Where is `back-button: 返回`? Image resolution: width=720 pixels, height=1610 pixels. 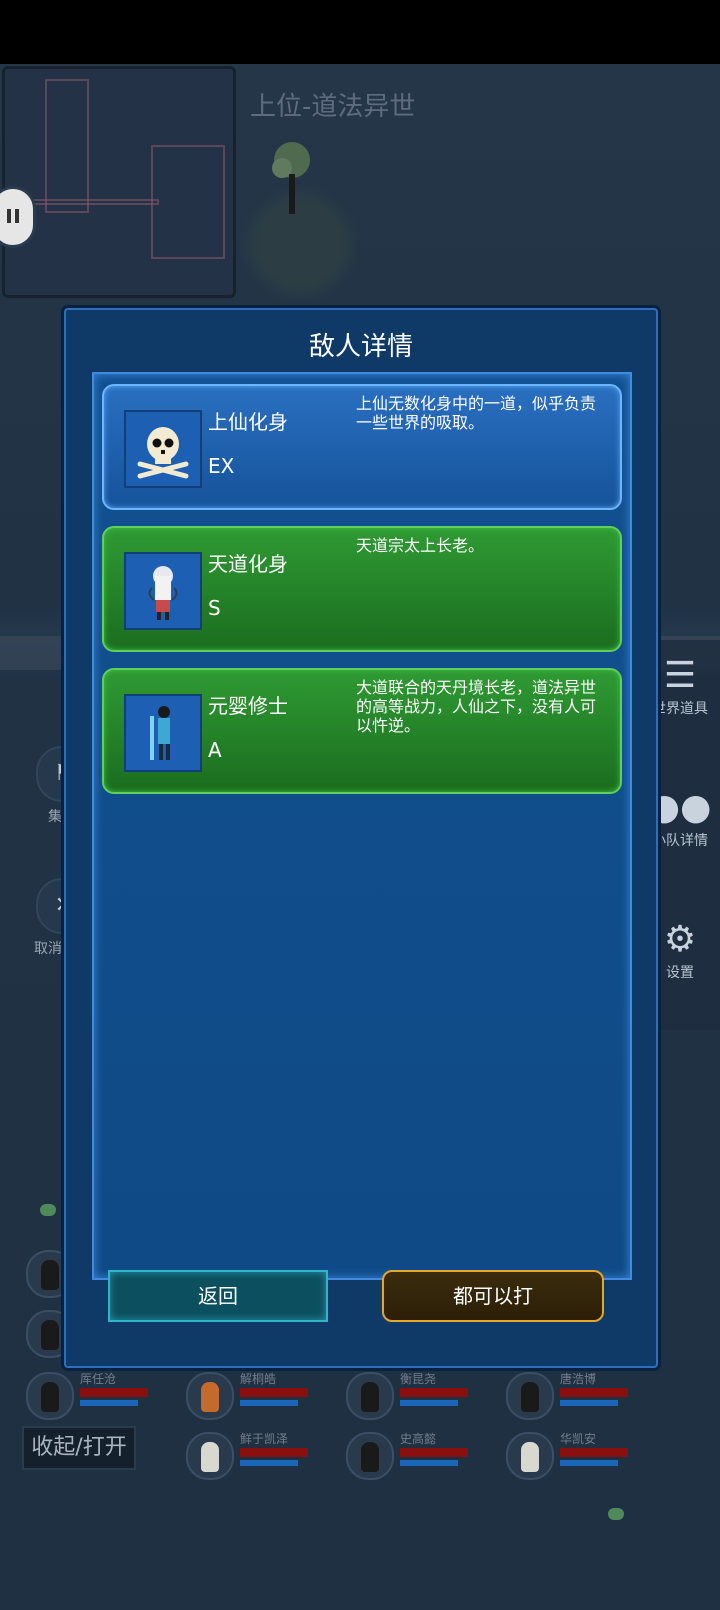 back-button: 返回 is located at coordinates (218, 1296).